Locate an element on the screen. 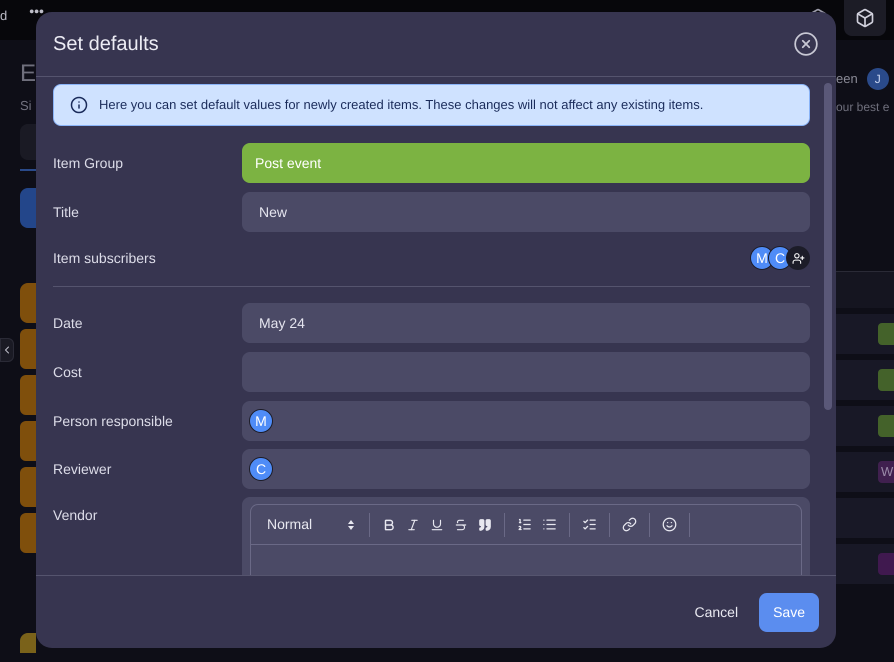 Image resolution: width=894 pixels, height=662 pixels. viewers-text: een is located at coordinates (847, 79).